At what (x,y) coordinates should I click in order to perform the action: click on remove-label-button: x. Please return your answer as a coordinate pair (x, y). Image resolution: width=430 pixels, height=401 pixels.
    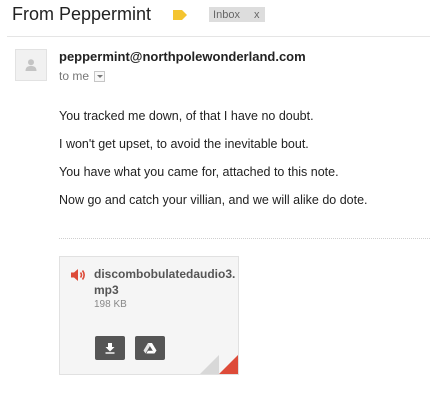
    Looking at the image, I should click on (257, 15).